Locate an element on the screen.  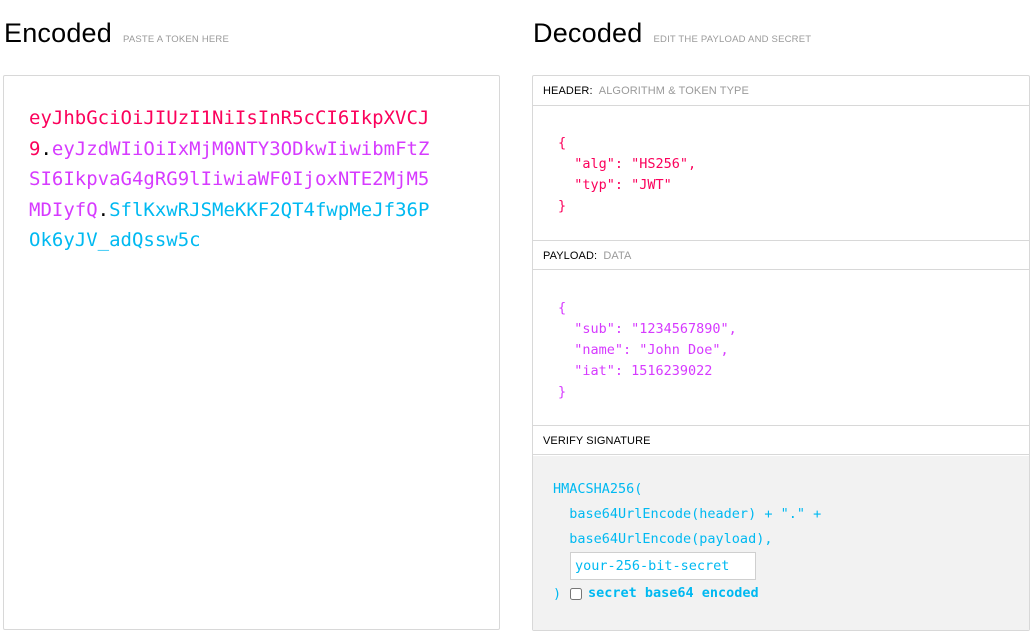
header-section-title: HEADER: ALGORITHM & TOKEN TYPE is located at coordinates (781, 91).